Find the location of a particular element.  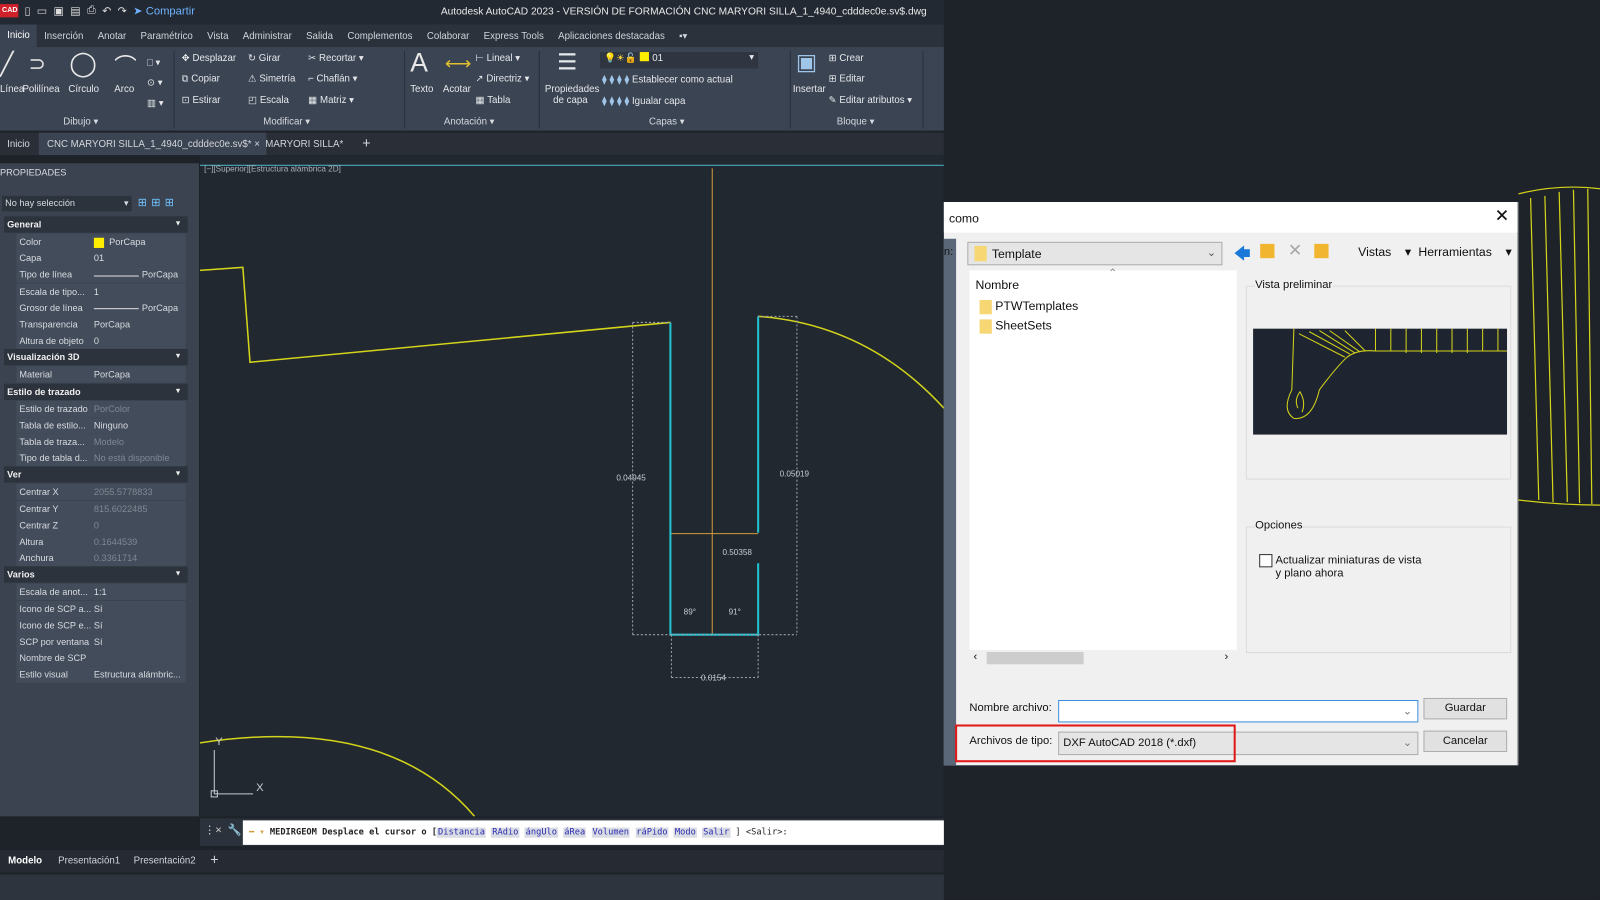

property-row: Estilo de trazado PorColor is located at coordinates (101, 408).